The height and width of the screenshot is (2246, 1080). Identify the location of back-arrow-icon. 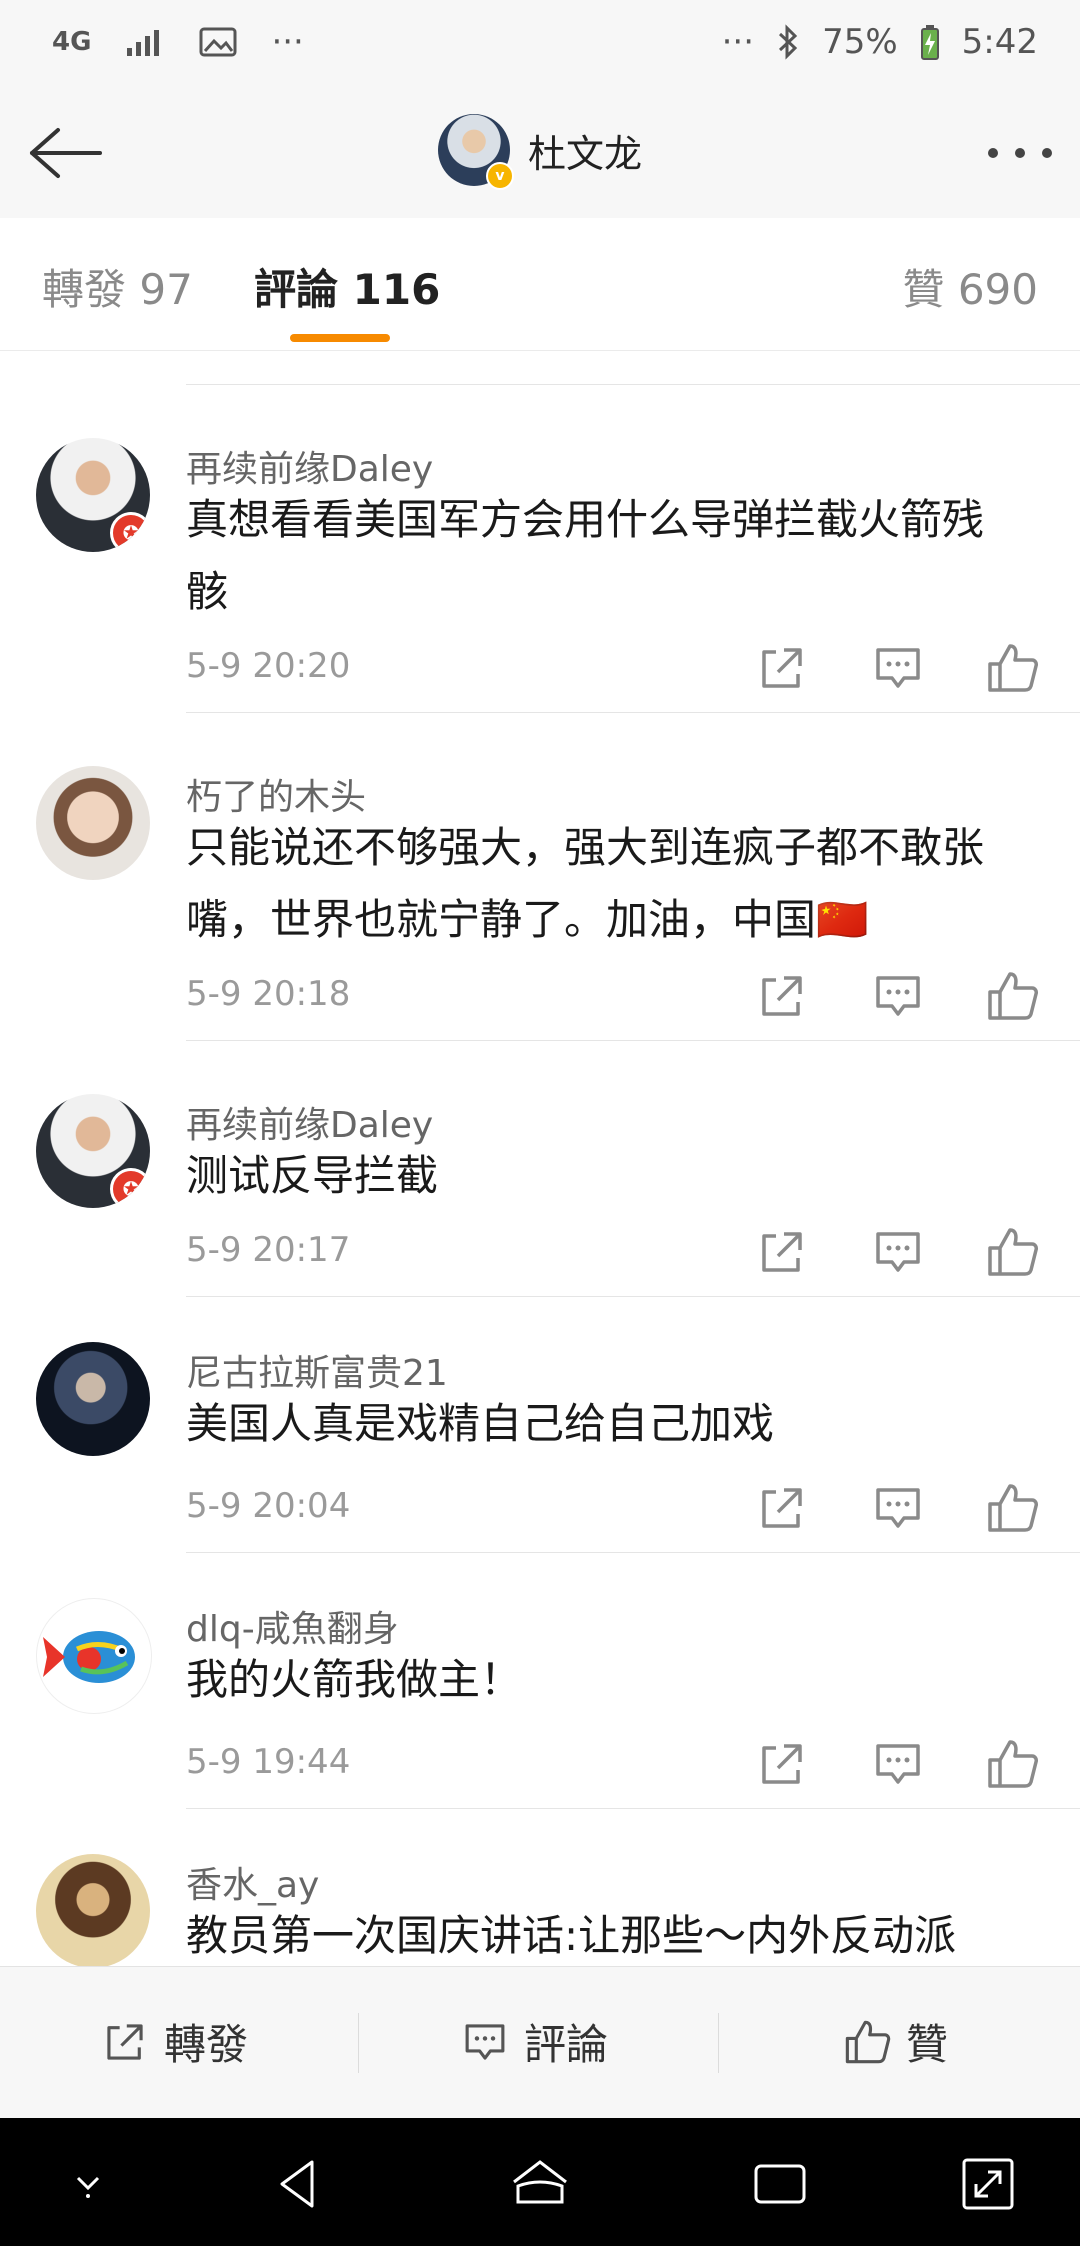
(66, 153).